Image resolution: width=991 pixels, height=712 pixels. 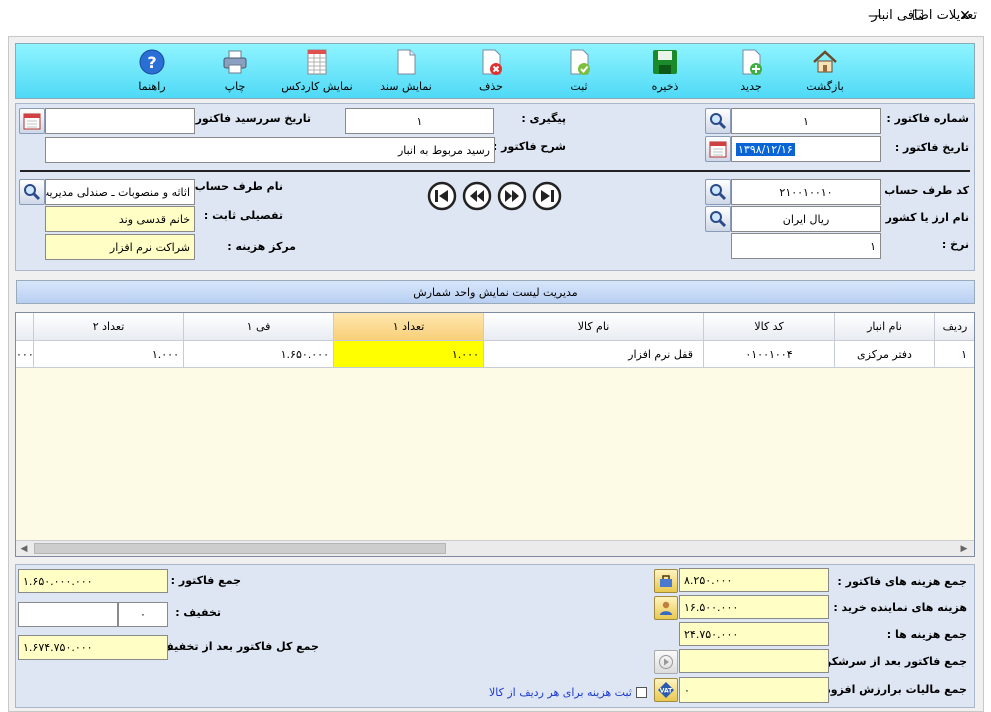 I want to click on print-button: چاپ, so click(x=235, y=73).